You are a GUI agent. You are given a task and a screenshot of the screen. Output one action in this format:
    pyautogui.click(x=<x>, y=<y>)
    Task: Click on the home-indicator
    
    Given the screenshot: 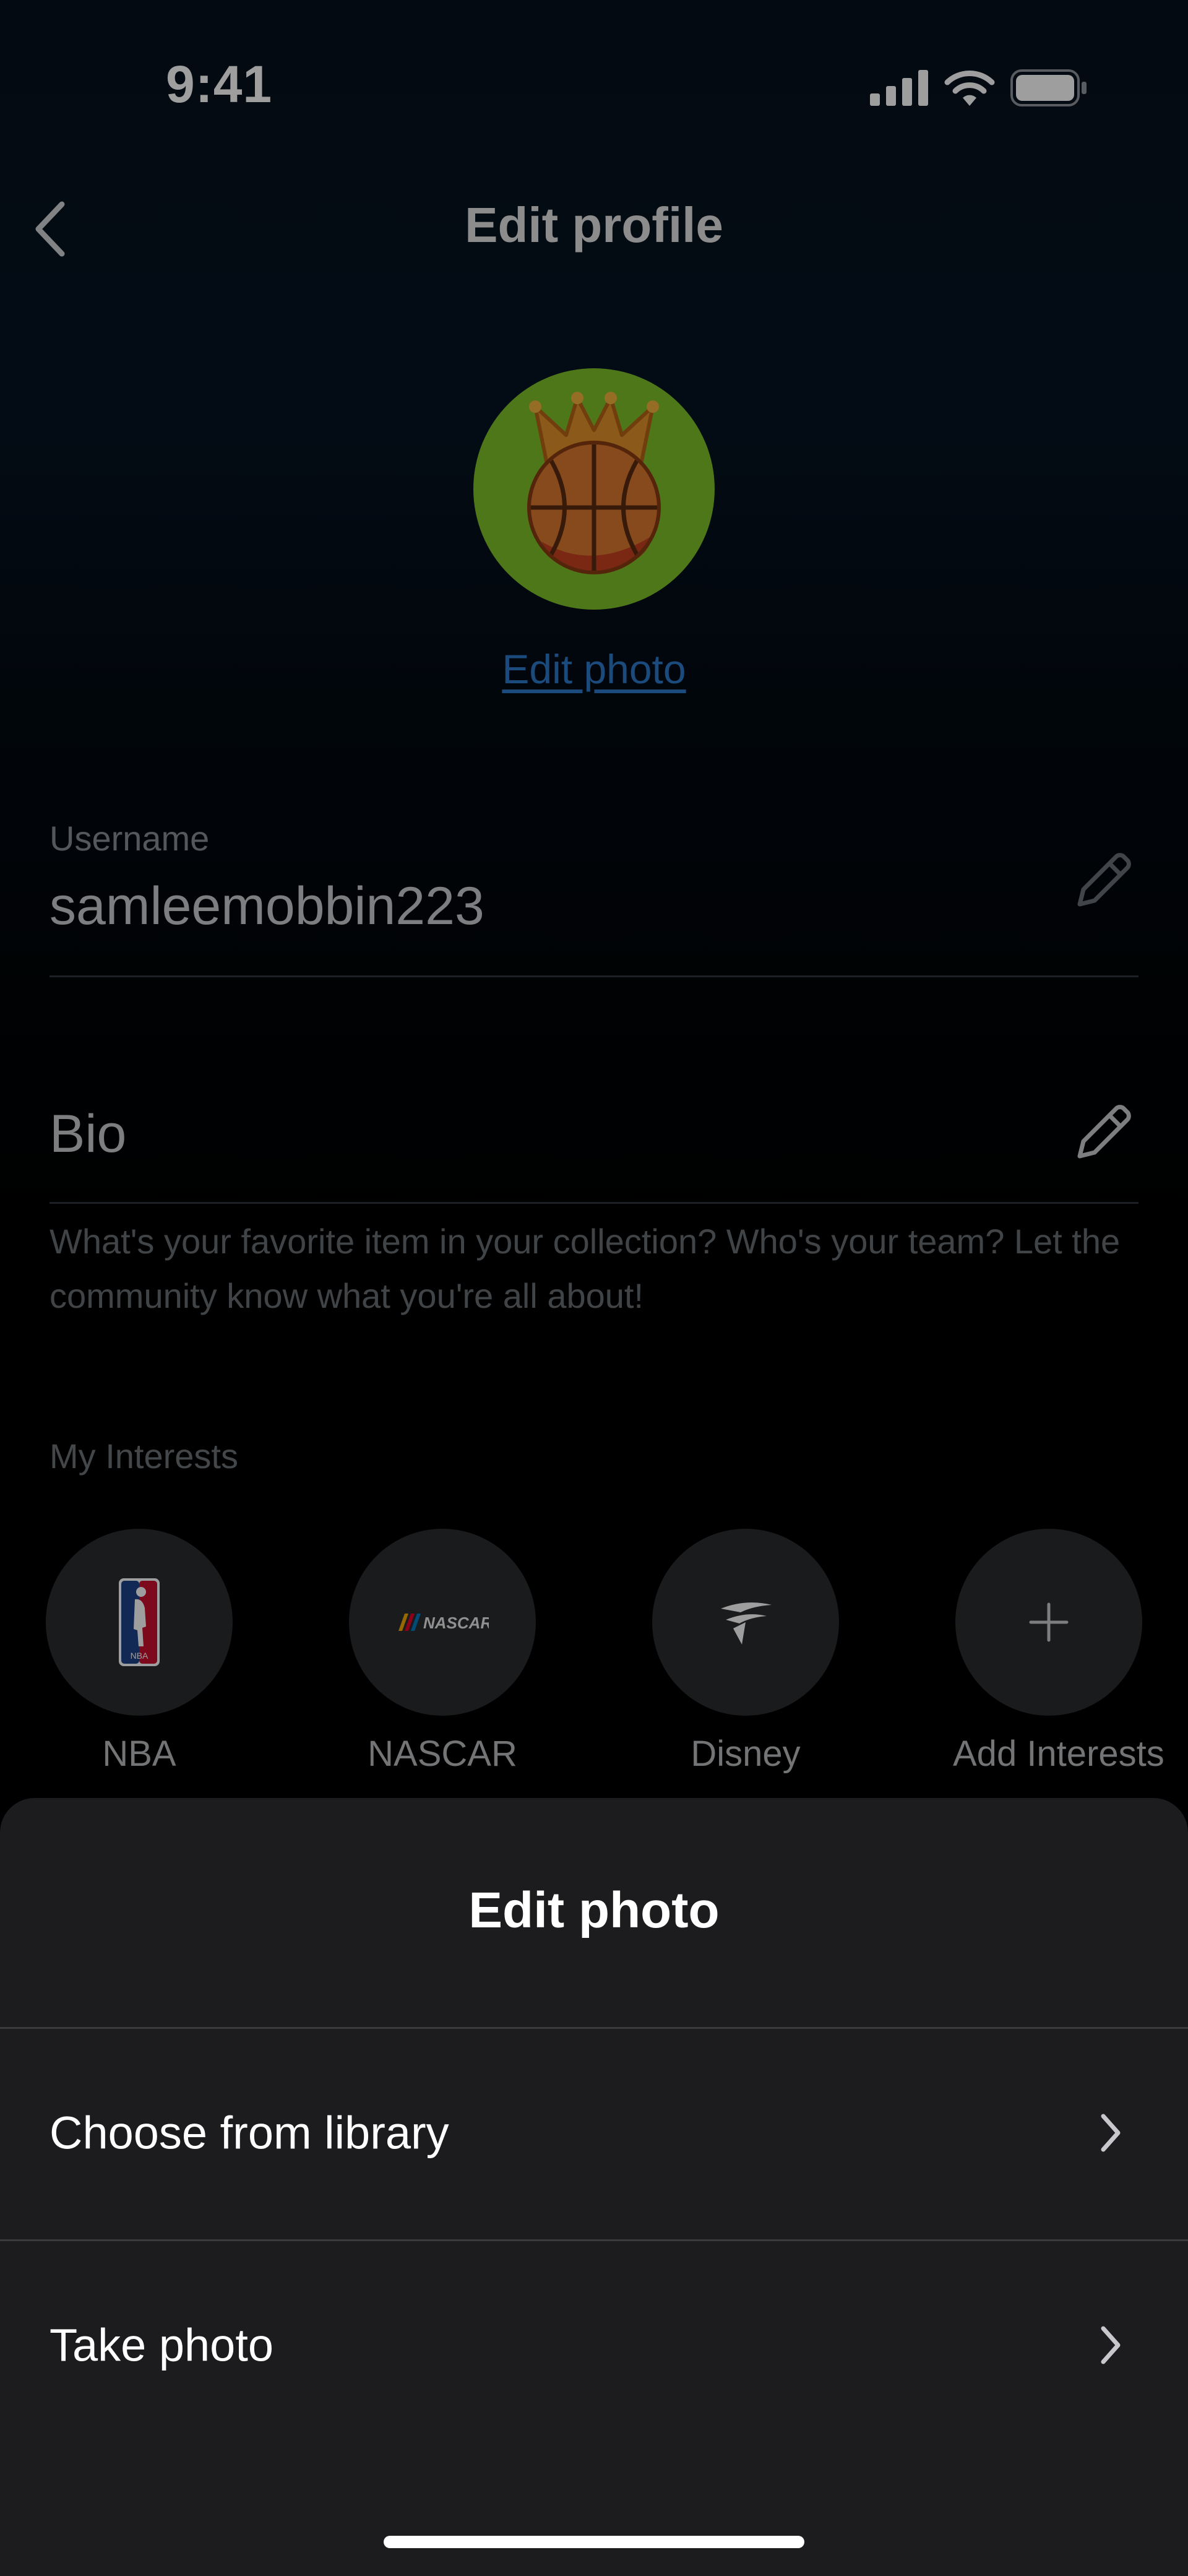 What is the action you would take?
    pyautogui.click(x=594, y=2542)
    